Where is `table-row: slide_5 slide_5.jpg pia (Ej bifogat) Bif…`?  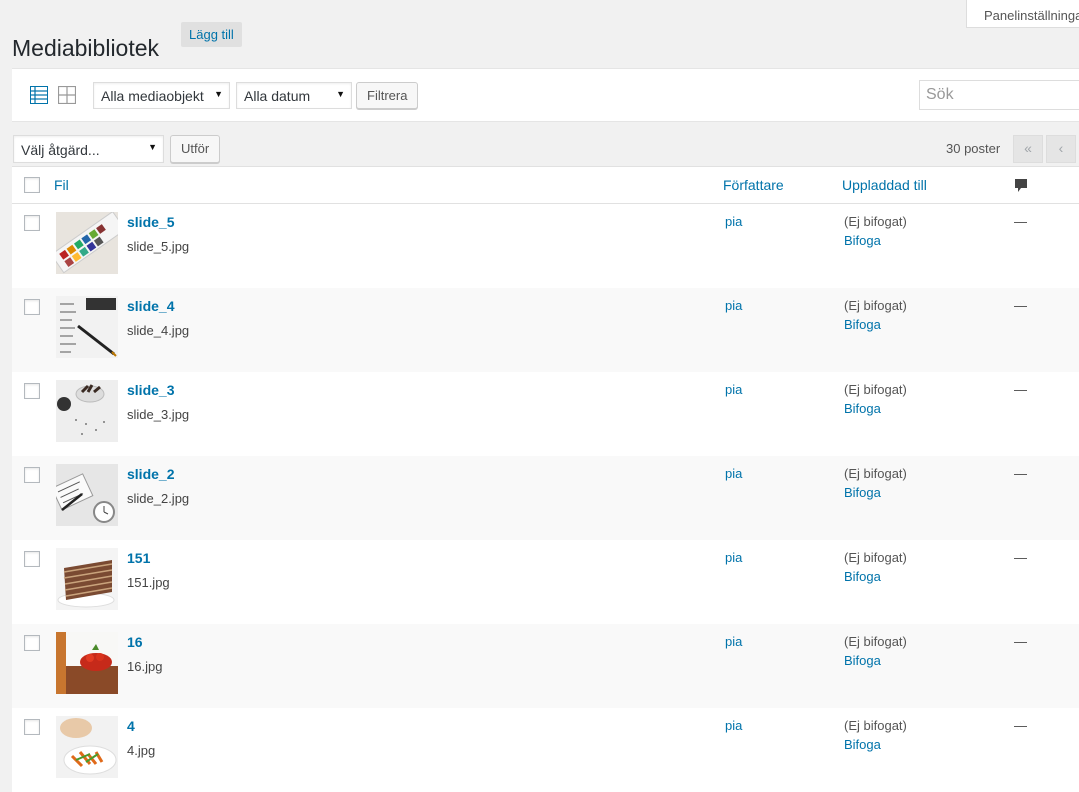 table-row: slide_5 slide_5.jpg pia (Ej bifogat) Bif… is located at coordinates (545, 246).